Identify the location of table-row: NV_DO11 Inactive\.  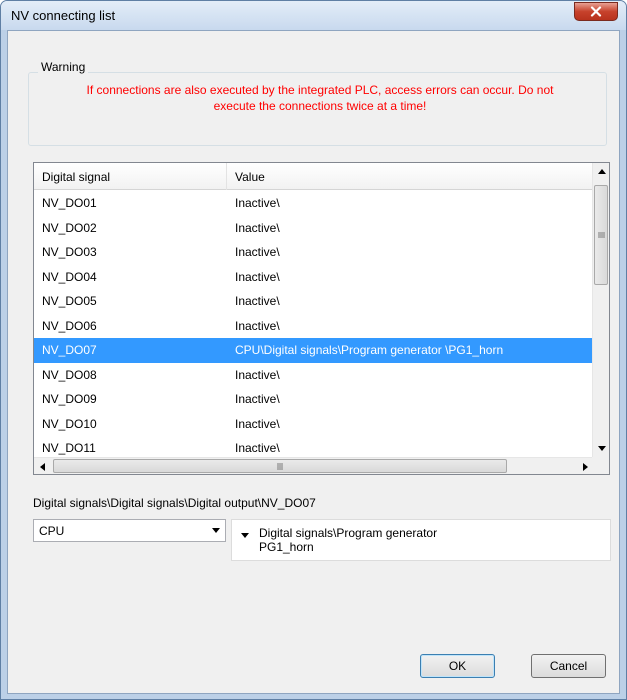
(314, 447).